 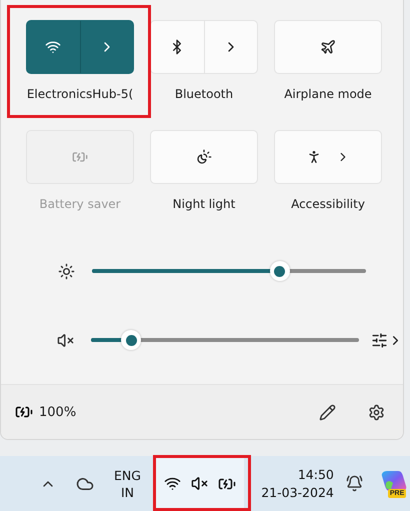 I want to click on sliders-icon, so click(x=379, y=340).